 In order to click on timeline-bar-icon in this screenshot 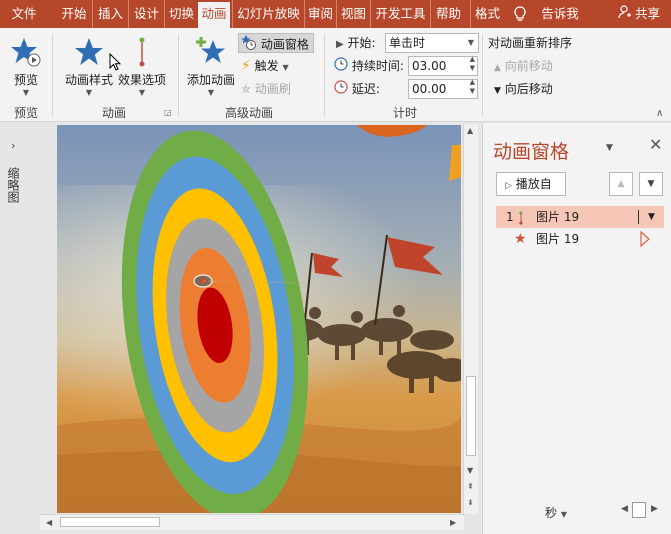, I will do `click(645, 242)`.